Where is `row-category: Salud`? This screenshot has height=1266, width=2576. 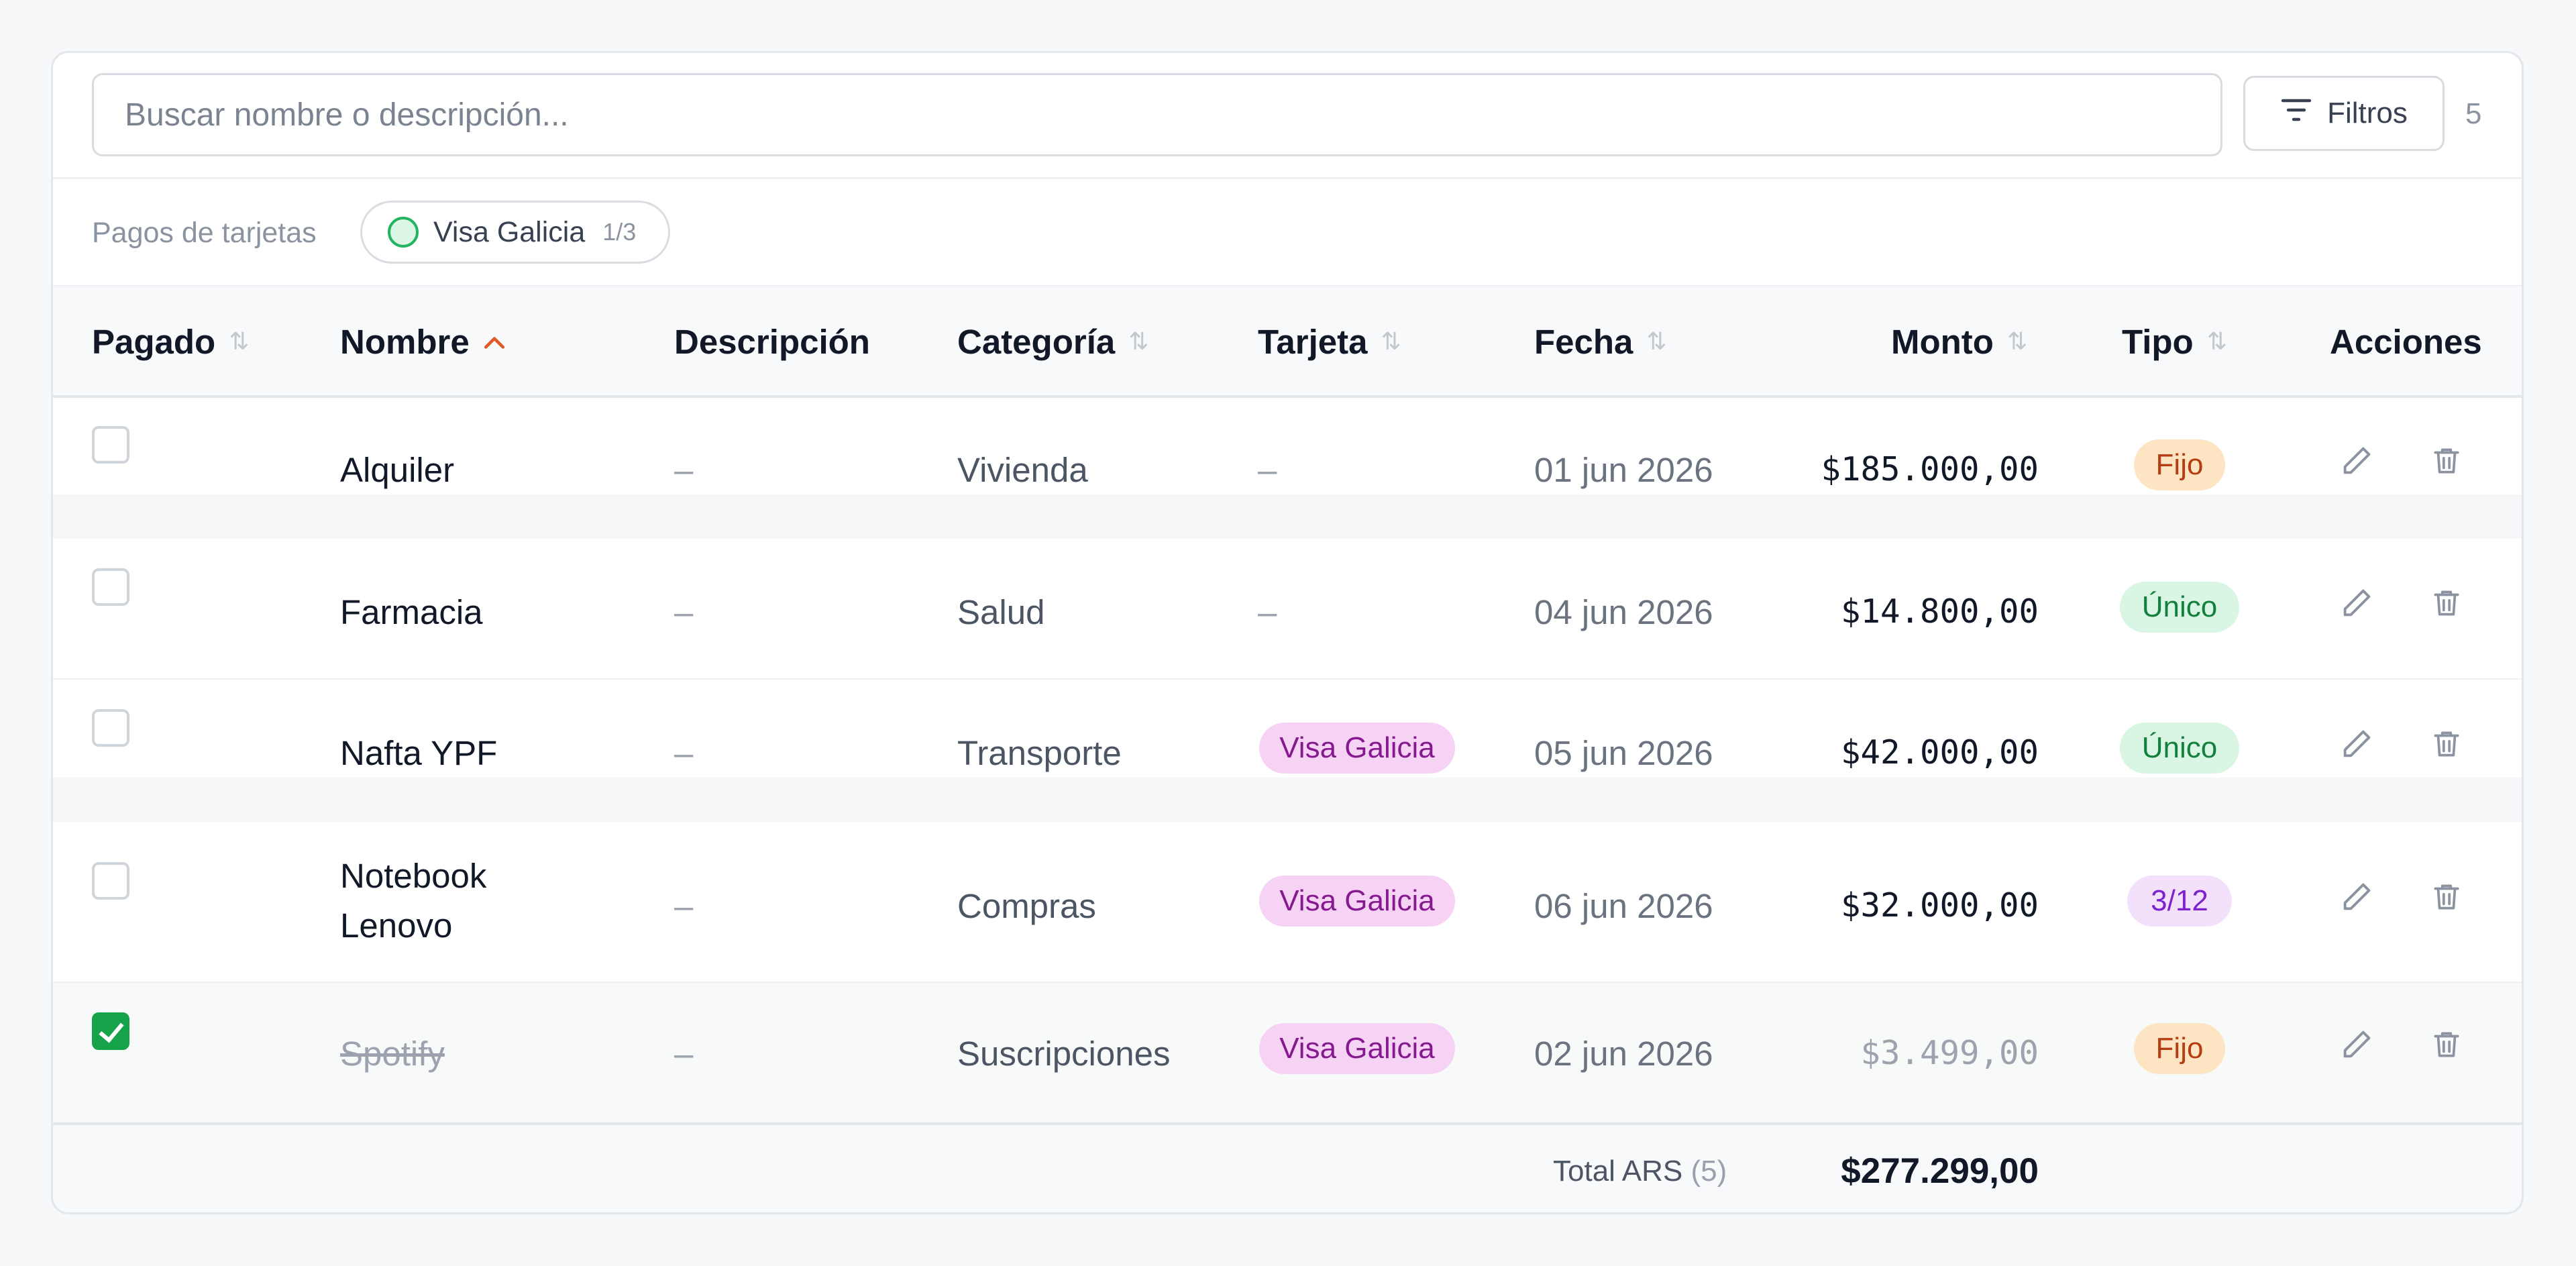
row-category: Salud is located at coordinates (1001, 612).